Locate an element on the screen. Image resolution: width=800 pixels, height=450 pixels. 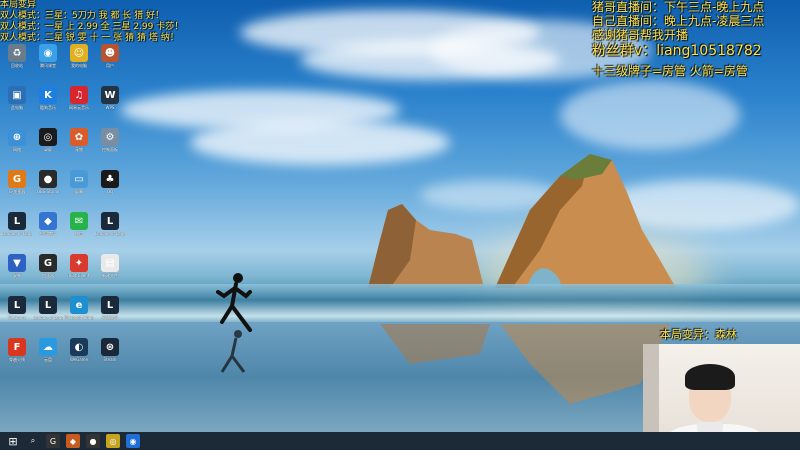
cloud-app-icon: ☁ is located at coordinates (48, 347).